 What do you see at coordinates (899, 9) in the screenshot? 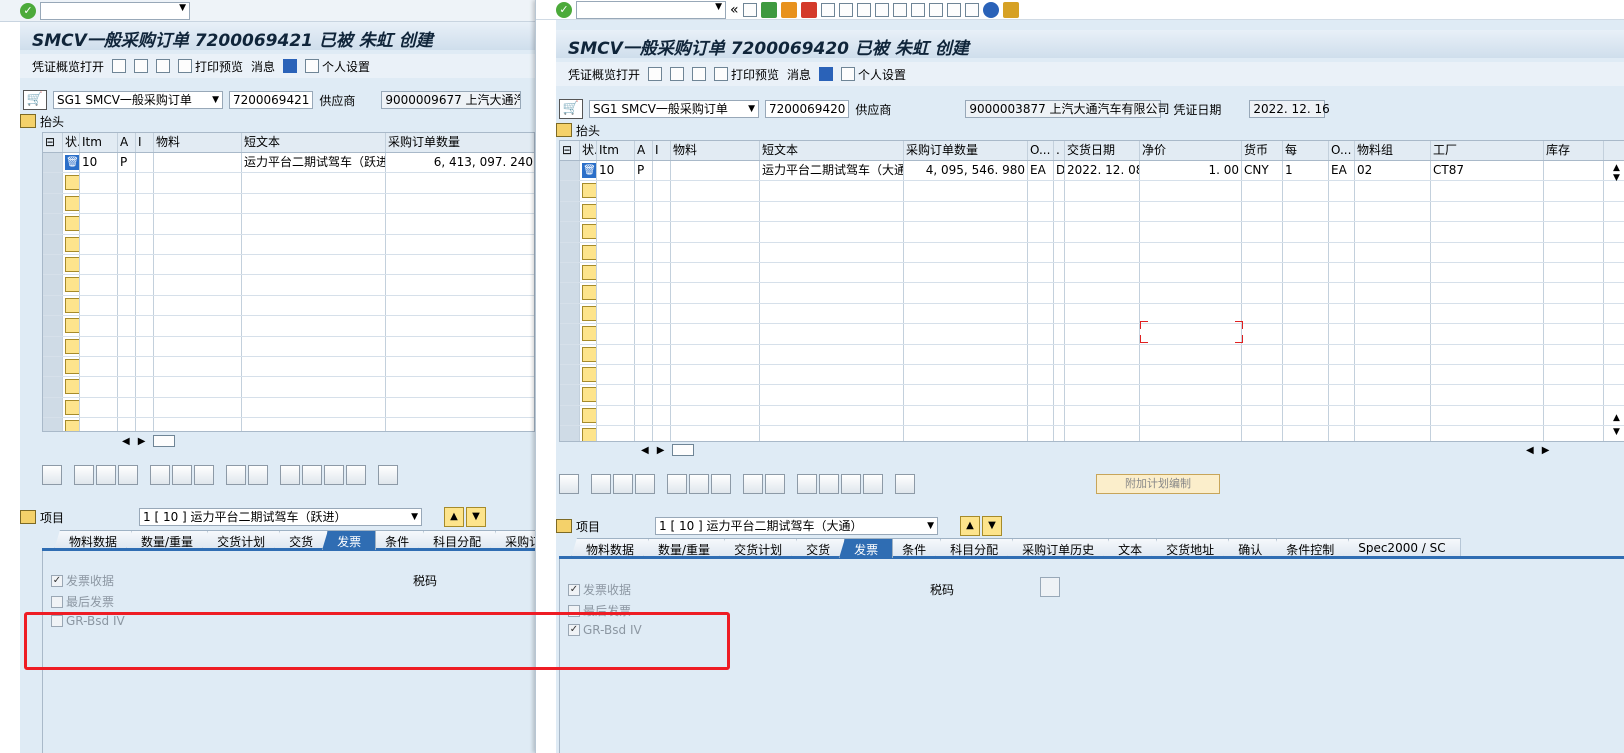
I see `prev-page-icon` at bounding box center [899, 9].